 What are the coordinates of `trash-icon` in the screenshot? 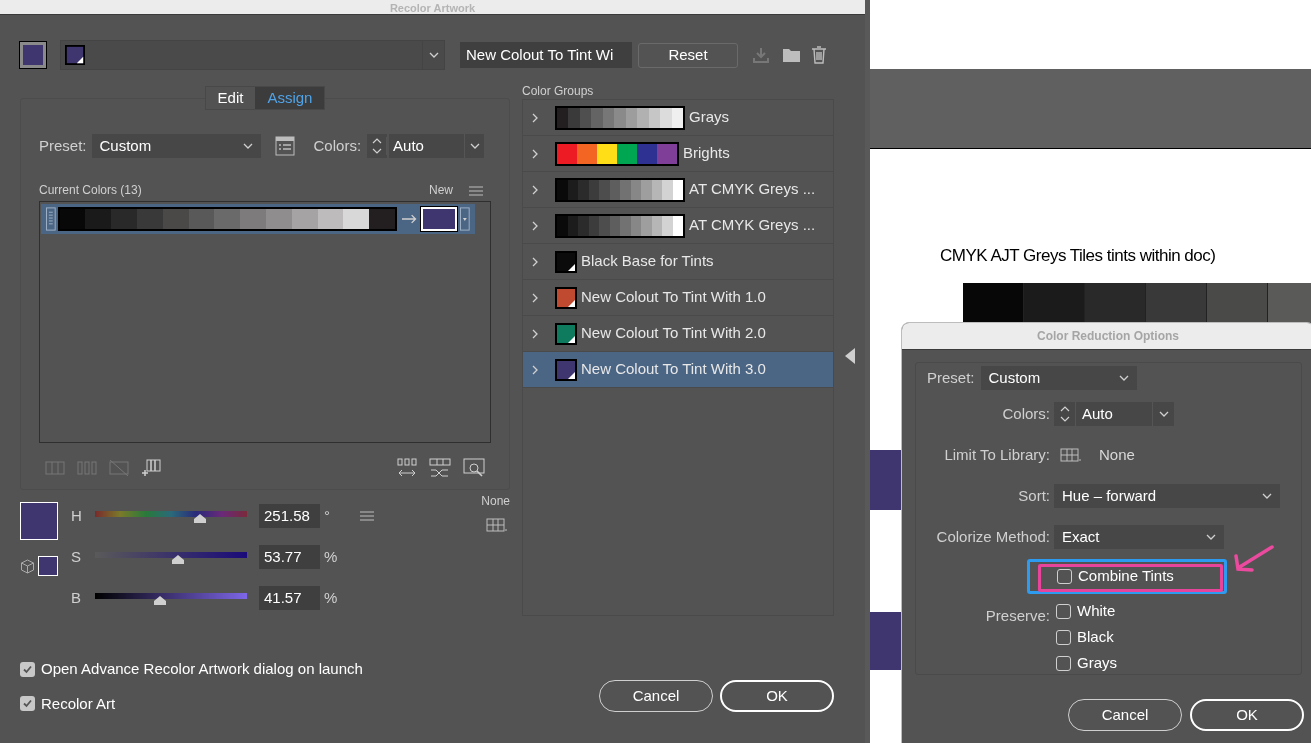 It's located at (819, 55).